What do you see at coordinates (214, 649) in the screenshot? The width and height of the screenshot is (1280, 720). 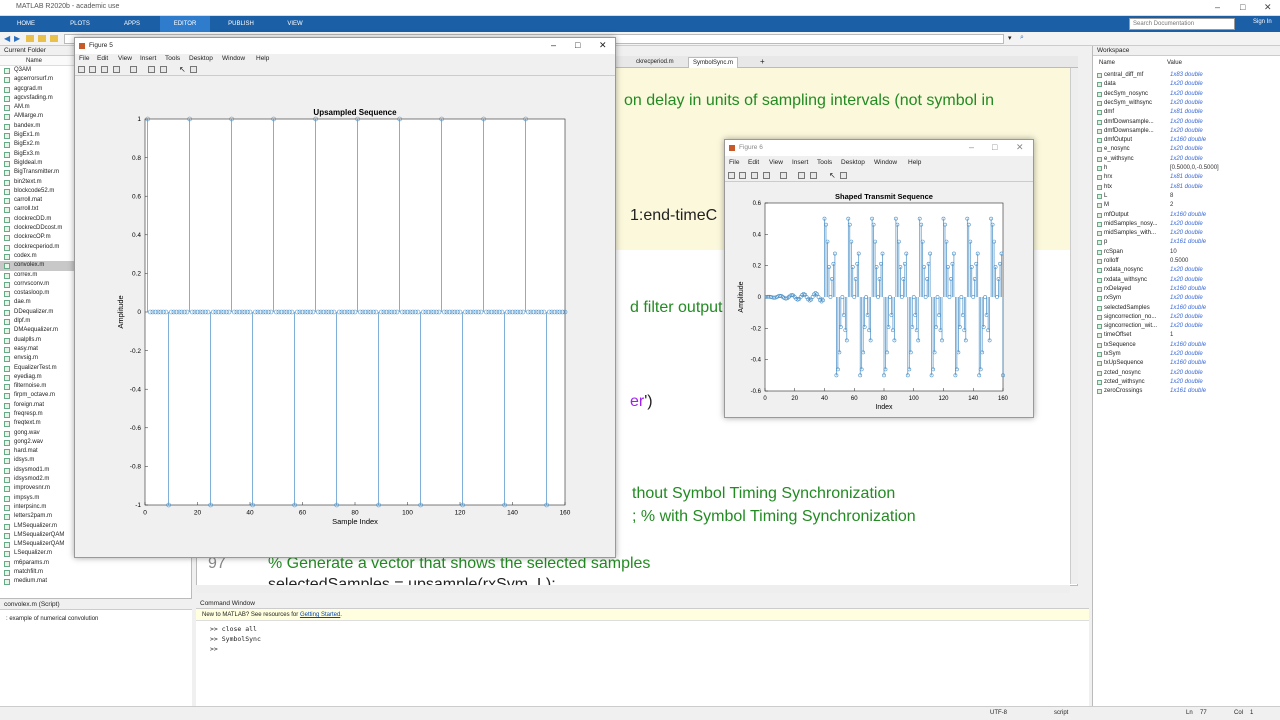 I see `command-prompt: >>` at bounding box center [214, 649].